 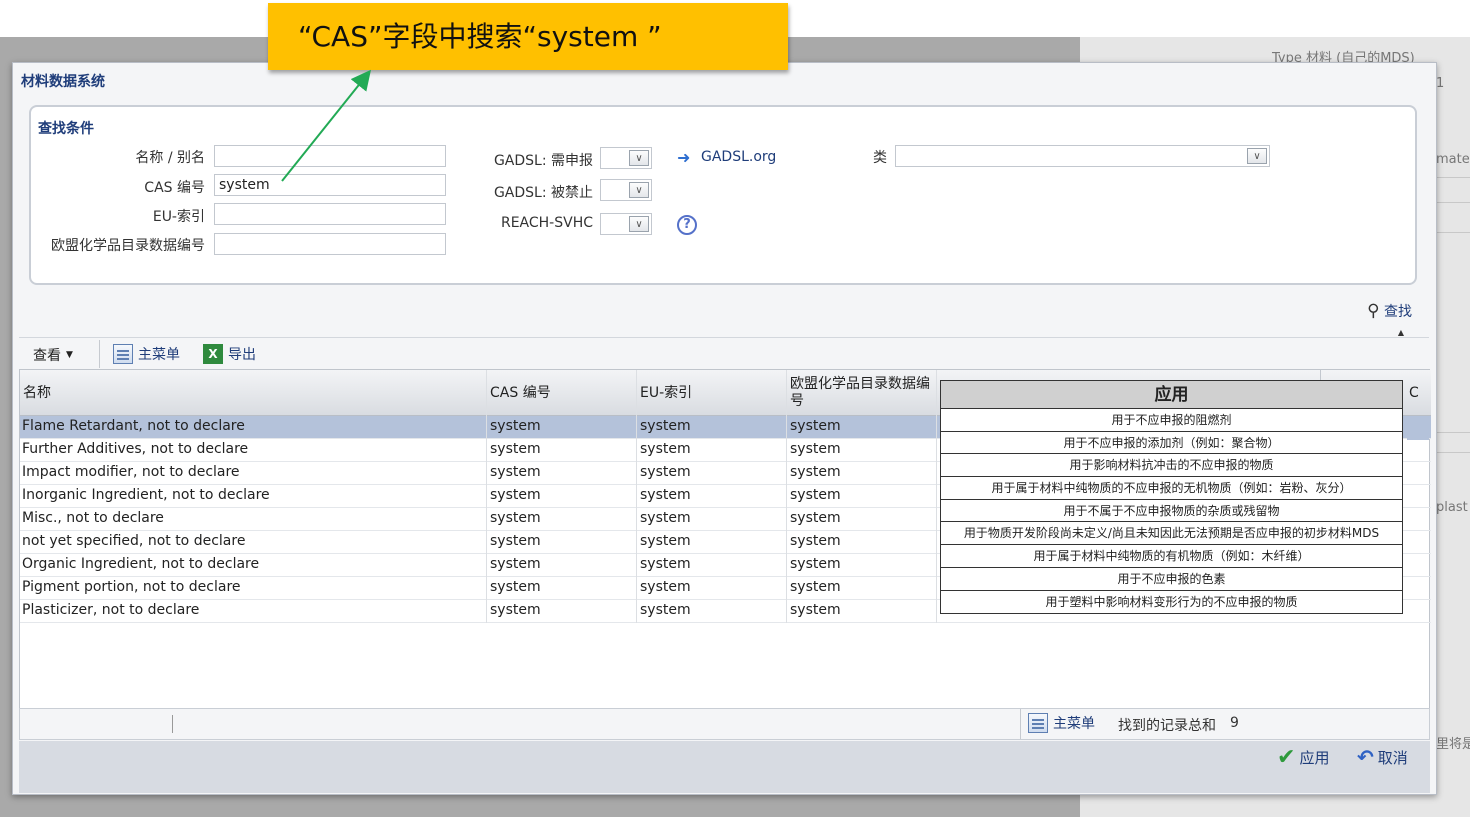 I want to click on column-header-name: 名称, so click(x=253, y=393).